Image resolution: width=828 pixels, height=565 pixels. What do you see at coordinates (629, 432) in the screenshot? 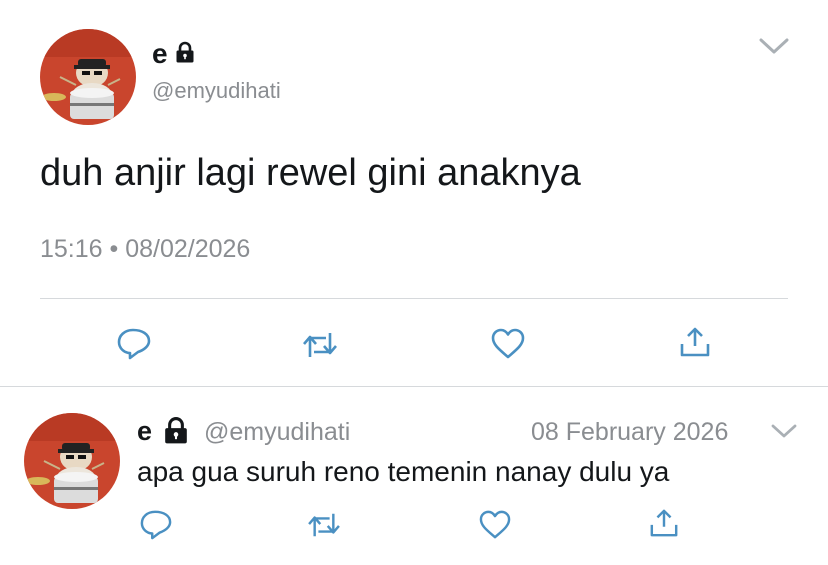
I see `tweet-date: 08 February 2026` at bounding box center [629, 432].